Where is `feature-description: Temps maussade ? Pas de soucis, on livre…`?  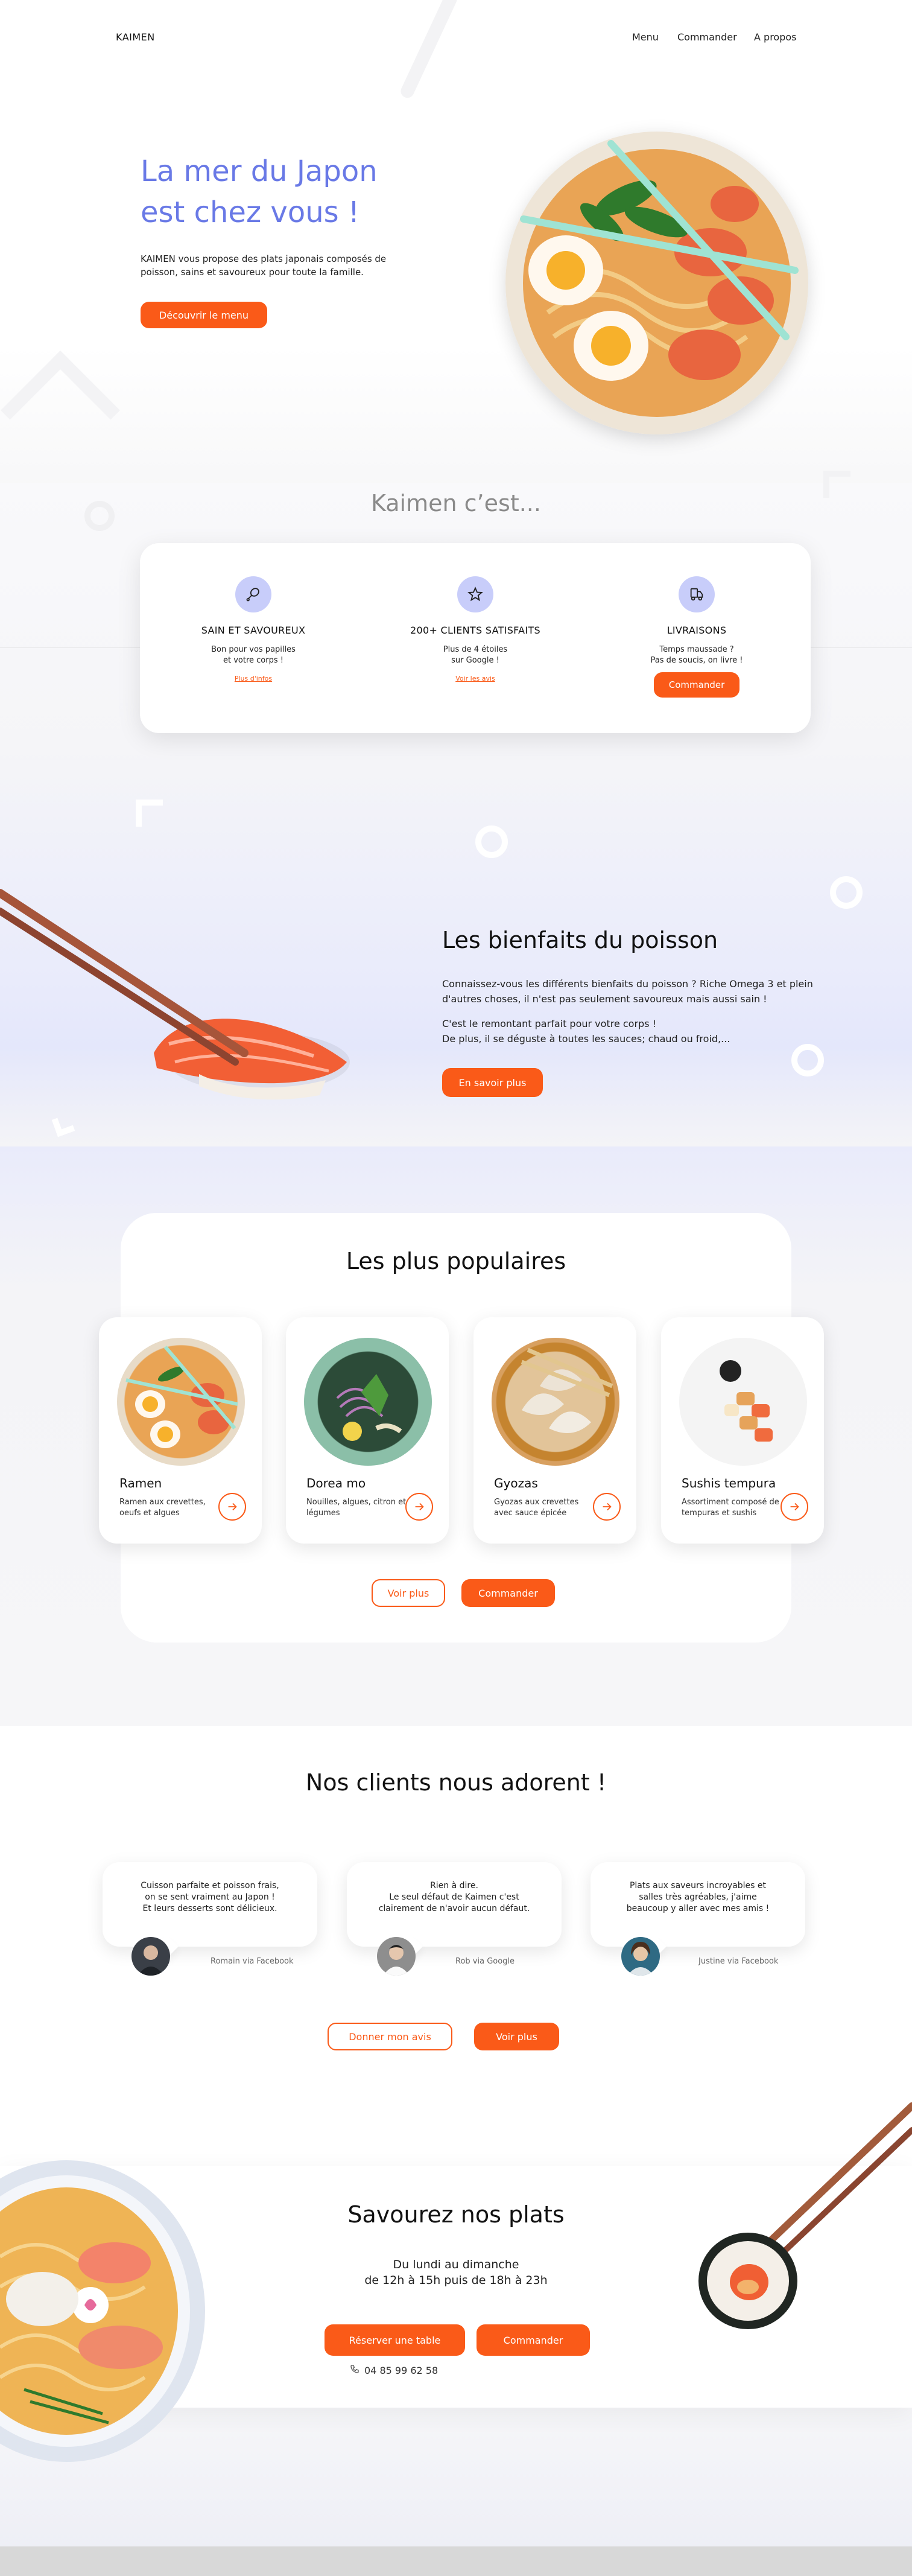
feature-description: Temps maussade ? Pas de soucis, on livre… is located at coordinates (696, 655).